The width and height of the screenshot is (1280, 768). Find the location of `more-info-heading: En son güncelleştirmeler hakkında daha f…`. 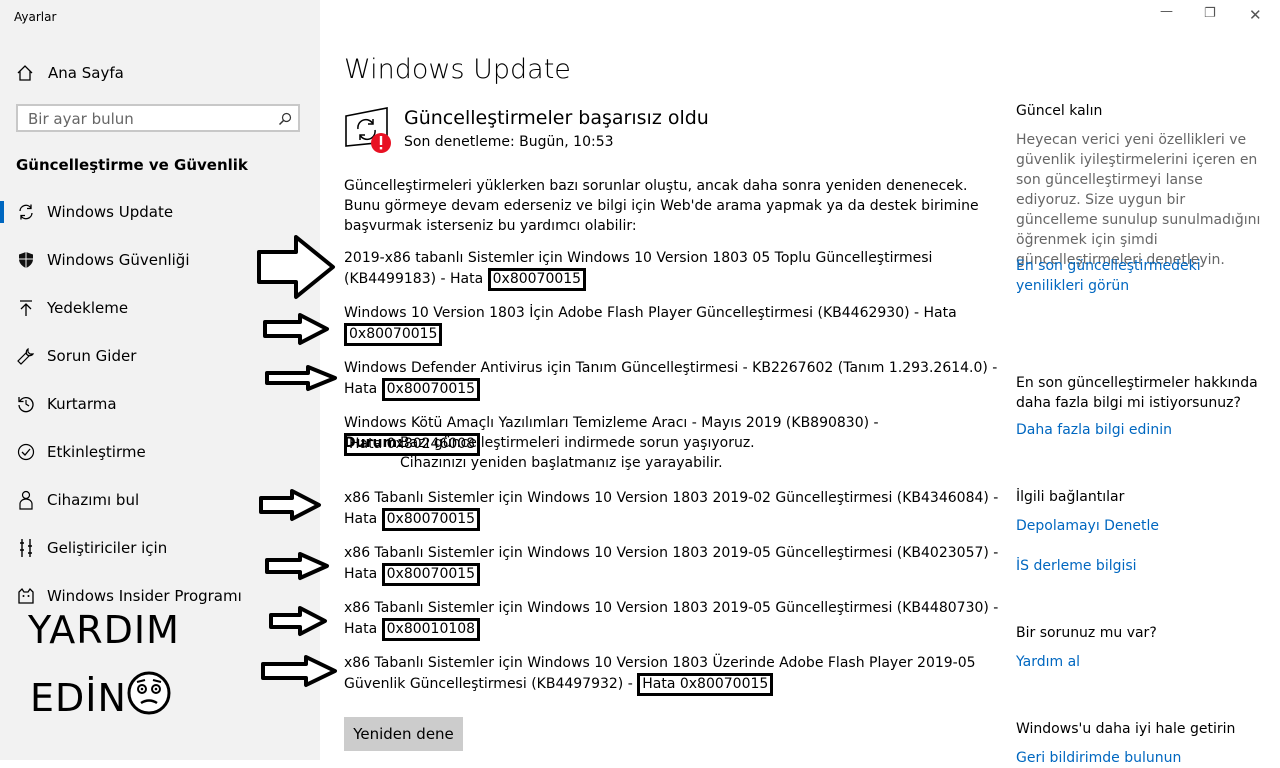

more-info-heading: En son güncelleştirmeler hakkında daha f… is located at coordinates (1137, 393).